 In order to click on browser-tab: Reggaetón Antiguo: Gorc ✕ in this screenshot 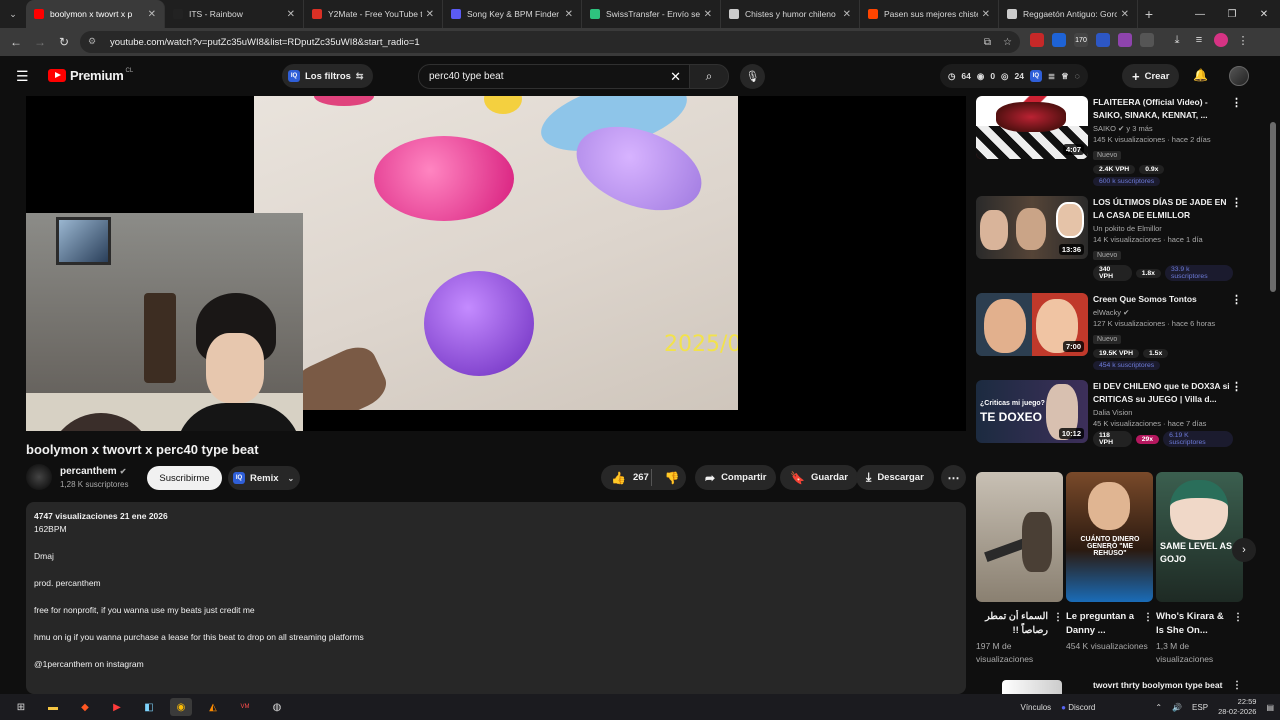, I will do `click(1068, 14)`.